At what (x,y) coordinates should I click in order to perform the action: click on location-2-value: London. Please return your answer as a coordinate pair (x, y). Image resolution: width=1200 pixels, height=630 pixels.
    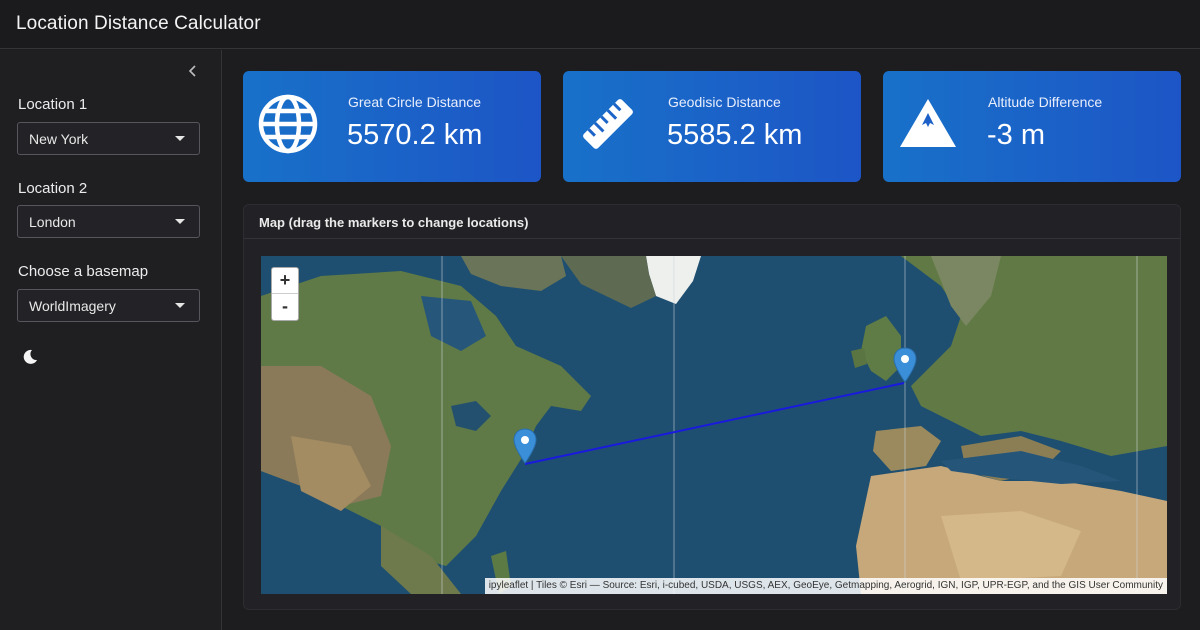
    Looking at the image, I should click on (52, 221).